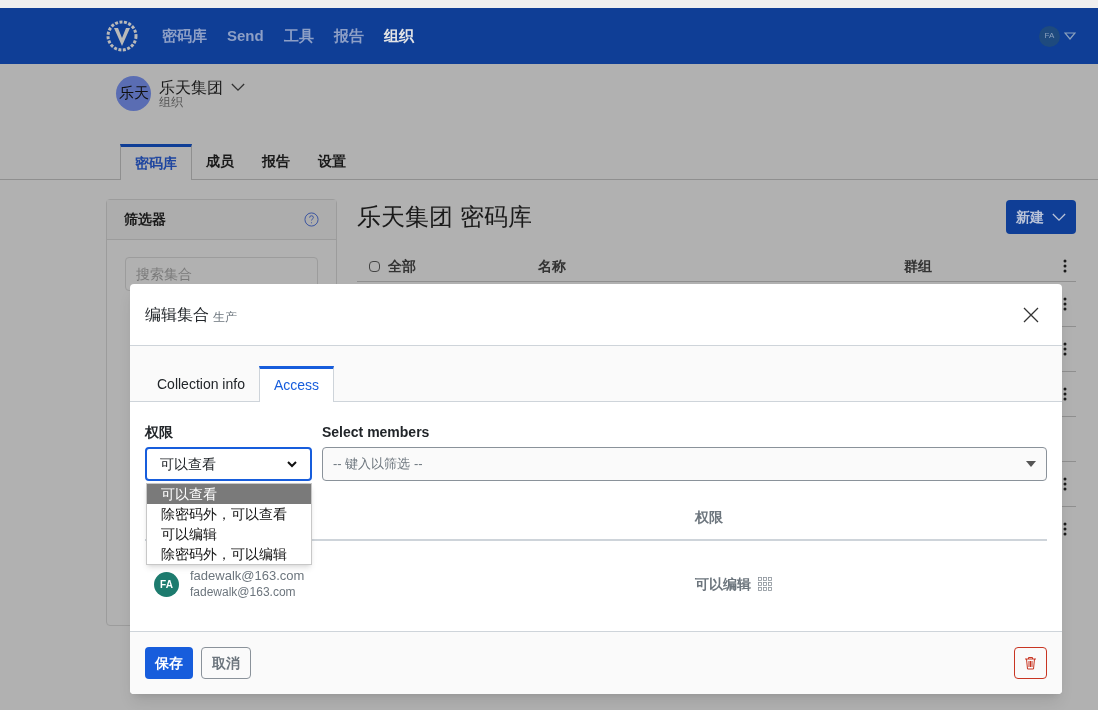 Image resolution: width=1098 pixels, height=710 pixels. What do you see at coordinates (276, 161) in the screenshot?
I see `org-tab: 报告` at bounding box center [276, 161].